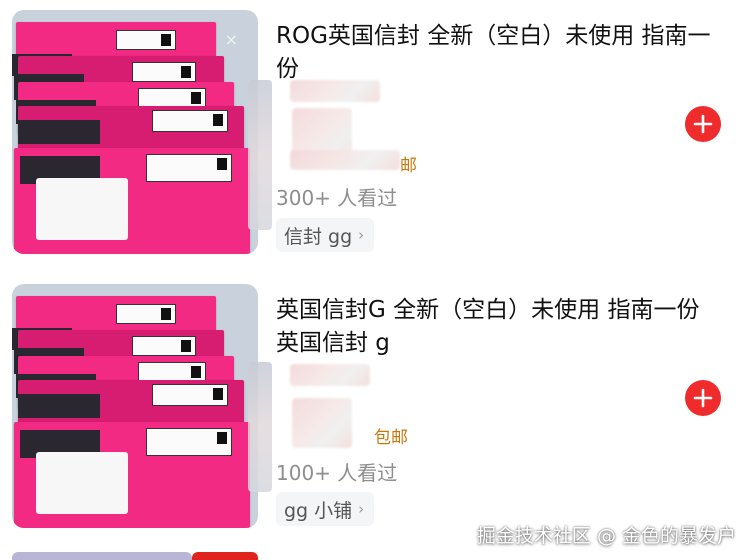  What do you see at coordinates (337, 198) in the screenshot?
I see `view-count: 300+ 人看过` at bounding box center [337, 198].